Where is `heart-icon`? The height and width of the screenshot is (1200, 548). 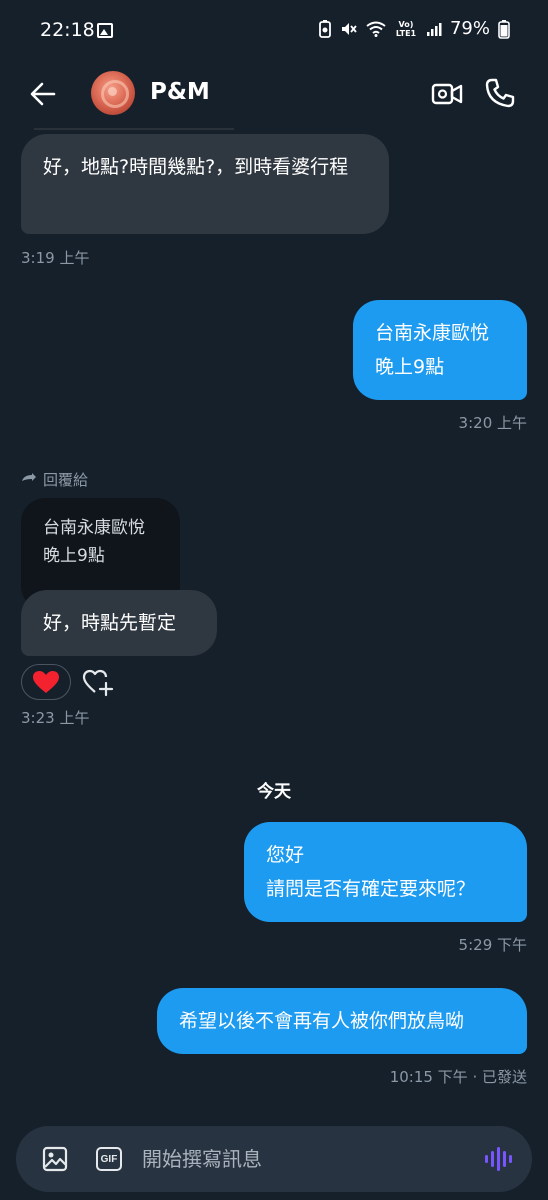 heart-icon is located at coordinates (46, 682).